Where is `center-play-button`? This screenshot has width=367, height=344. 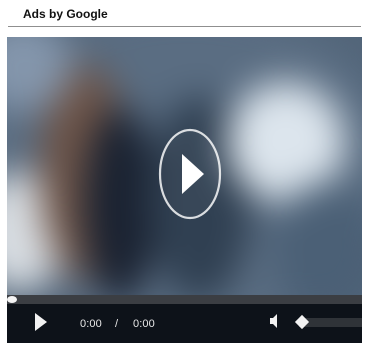
center-play-button is located at coordinates (190, 174).